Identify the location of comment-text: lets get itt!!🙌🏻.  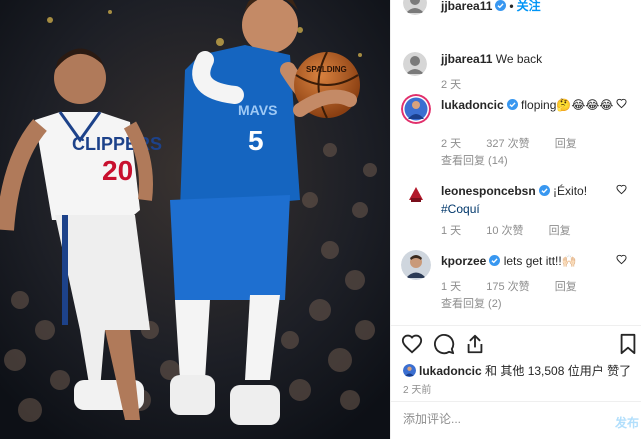
(540, 261).